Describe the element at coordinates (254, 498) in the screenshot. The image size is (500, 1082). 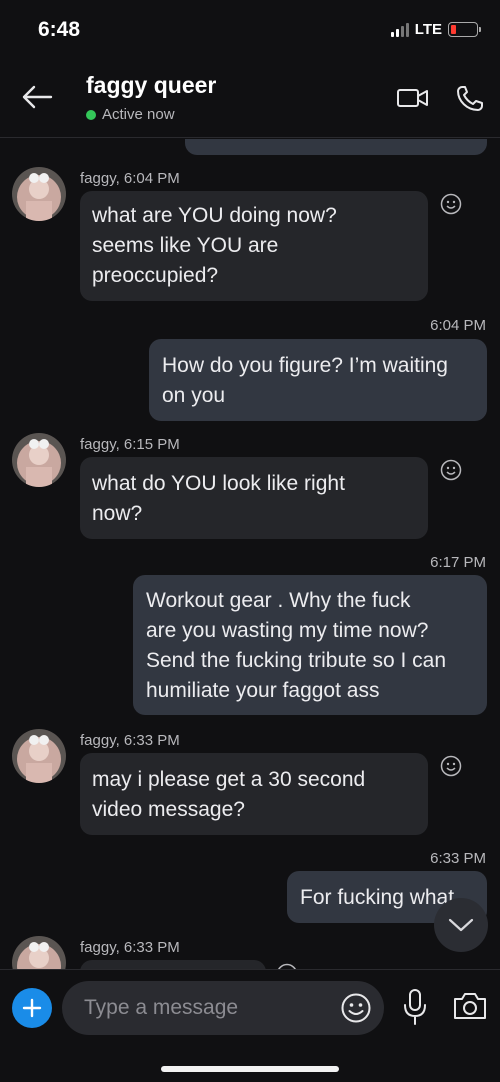
I see `message-bubble-incoming: what do YOU look like right now?` at that location.